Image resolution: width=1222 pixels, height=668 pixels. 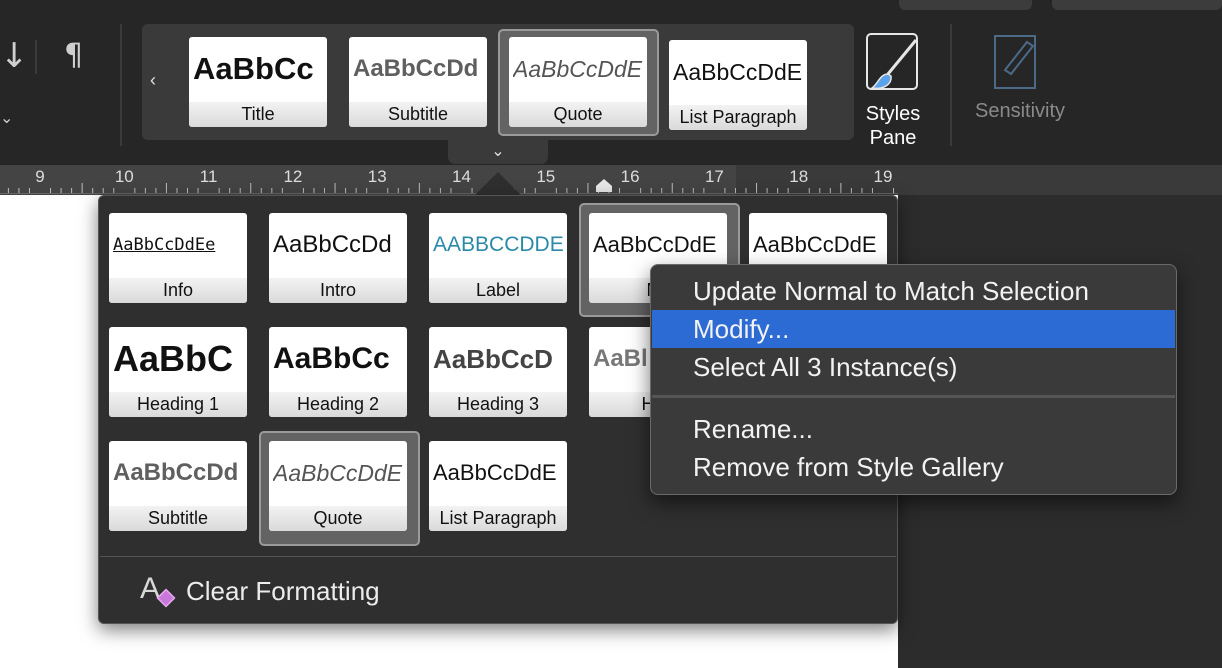 I want to click on menu-item-label: Select All 3 Instance(s), so click(x=825, y=366).